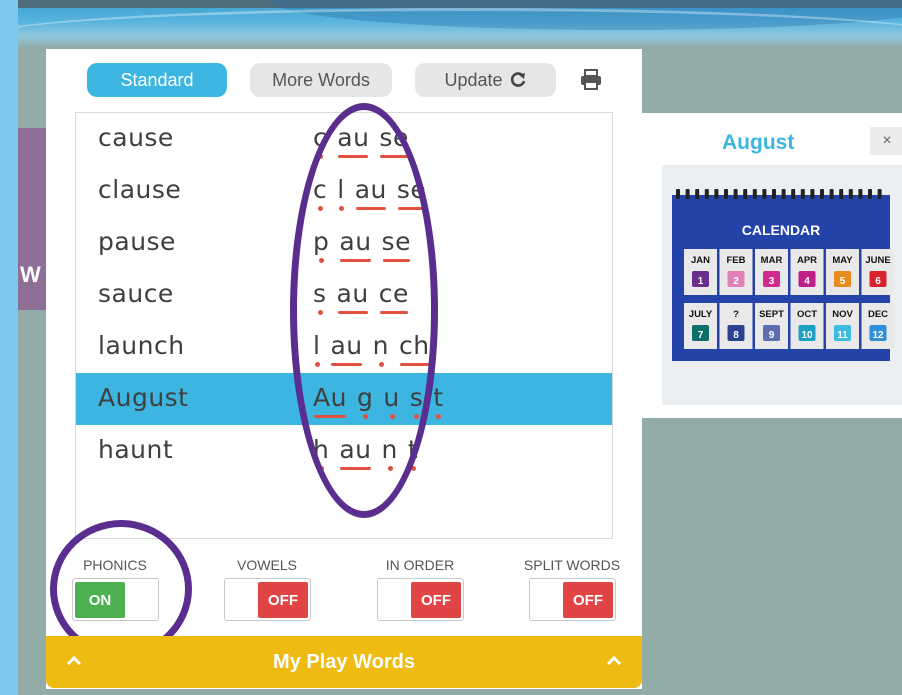 This screenshot has width=902, height=695. What do you see at coordinates (140, 189) in the screenshot?
I see `word-text: clause` at bounding box center [140, 189].